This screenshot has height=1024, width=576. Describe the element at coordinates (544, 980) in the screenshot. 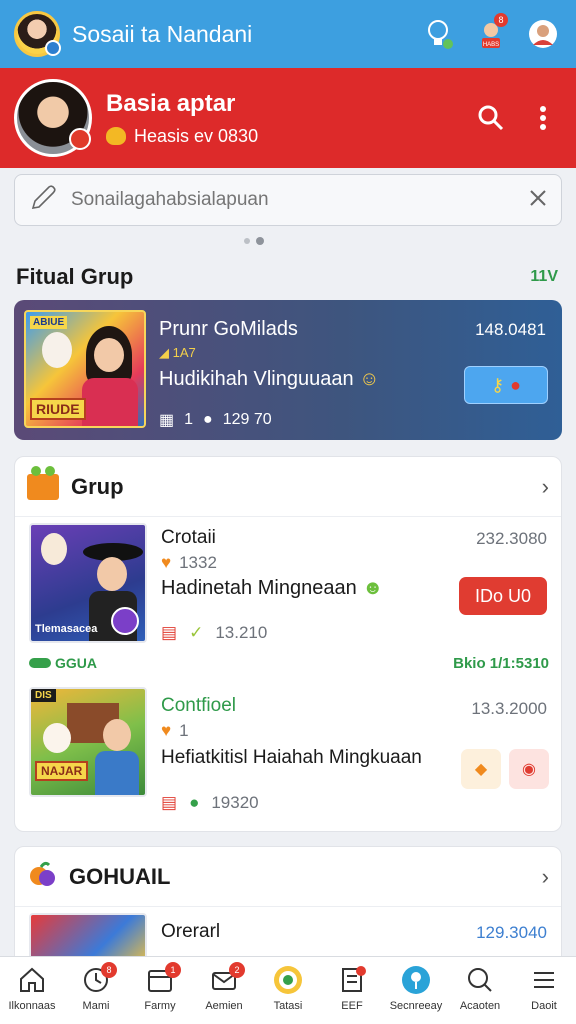

I see `menu-icon` at that location.